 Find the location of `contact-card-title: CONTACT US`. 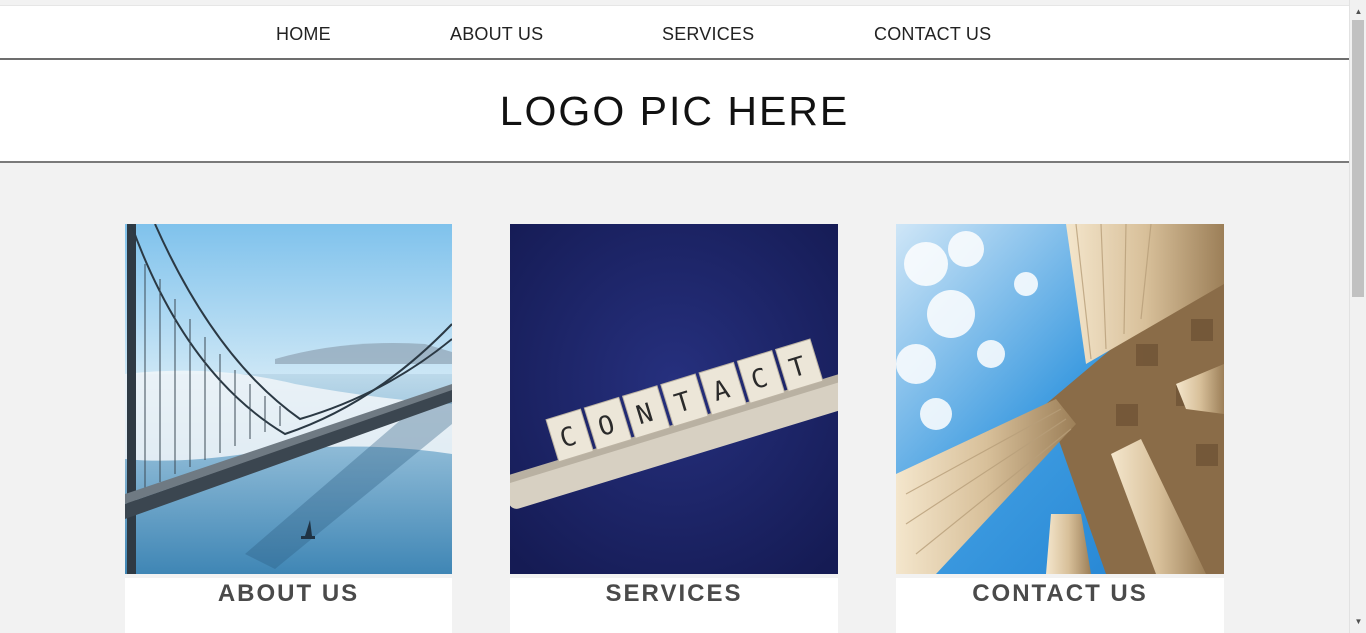

contact-card-title: CONTACT US is located at coordinates (1060, 594).